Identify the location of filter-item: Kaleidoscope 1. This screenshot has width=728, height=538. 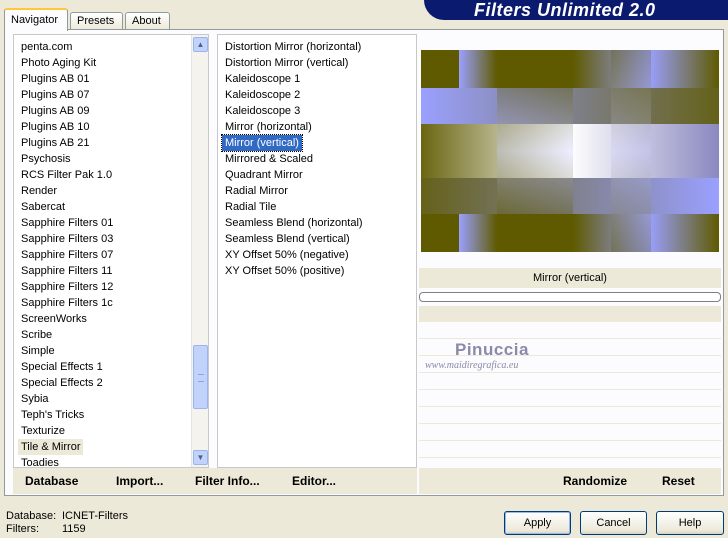
(262, 79).